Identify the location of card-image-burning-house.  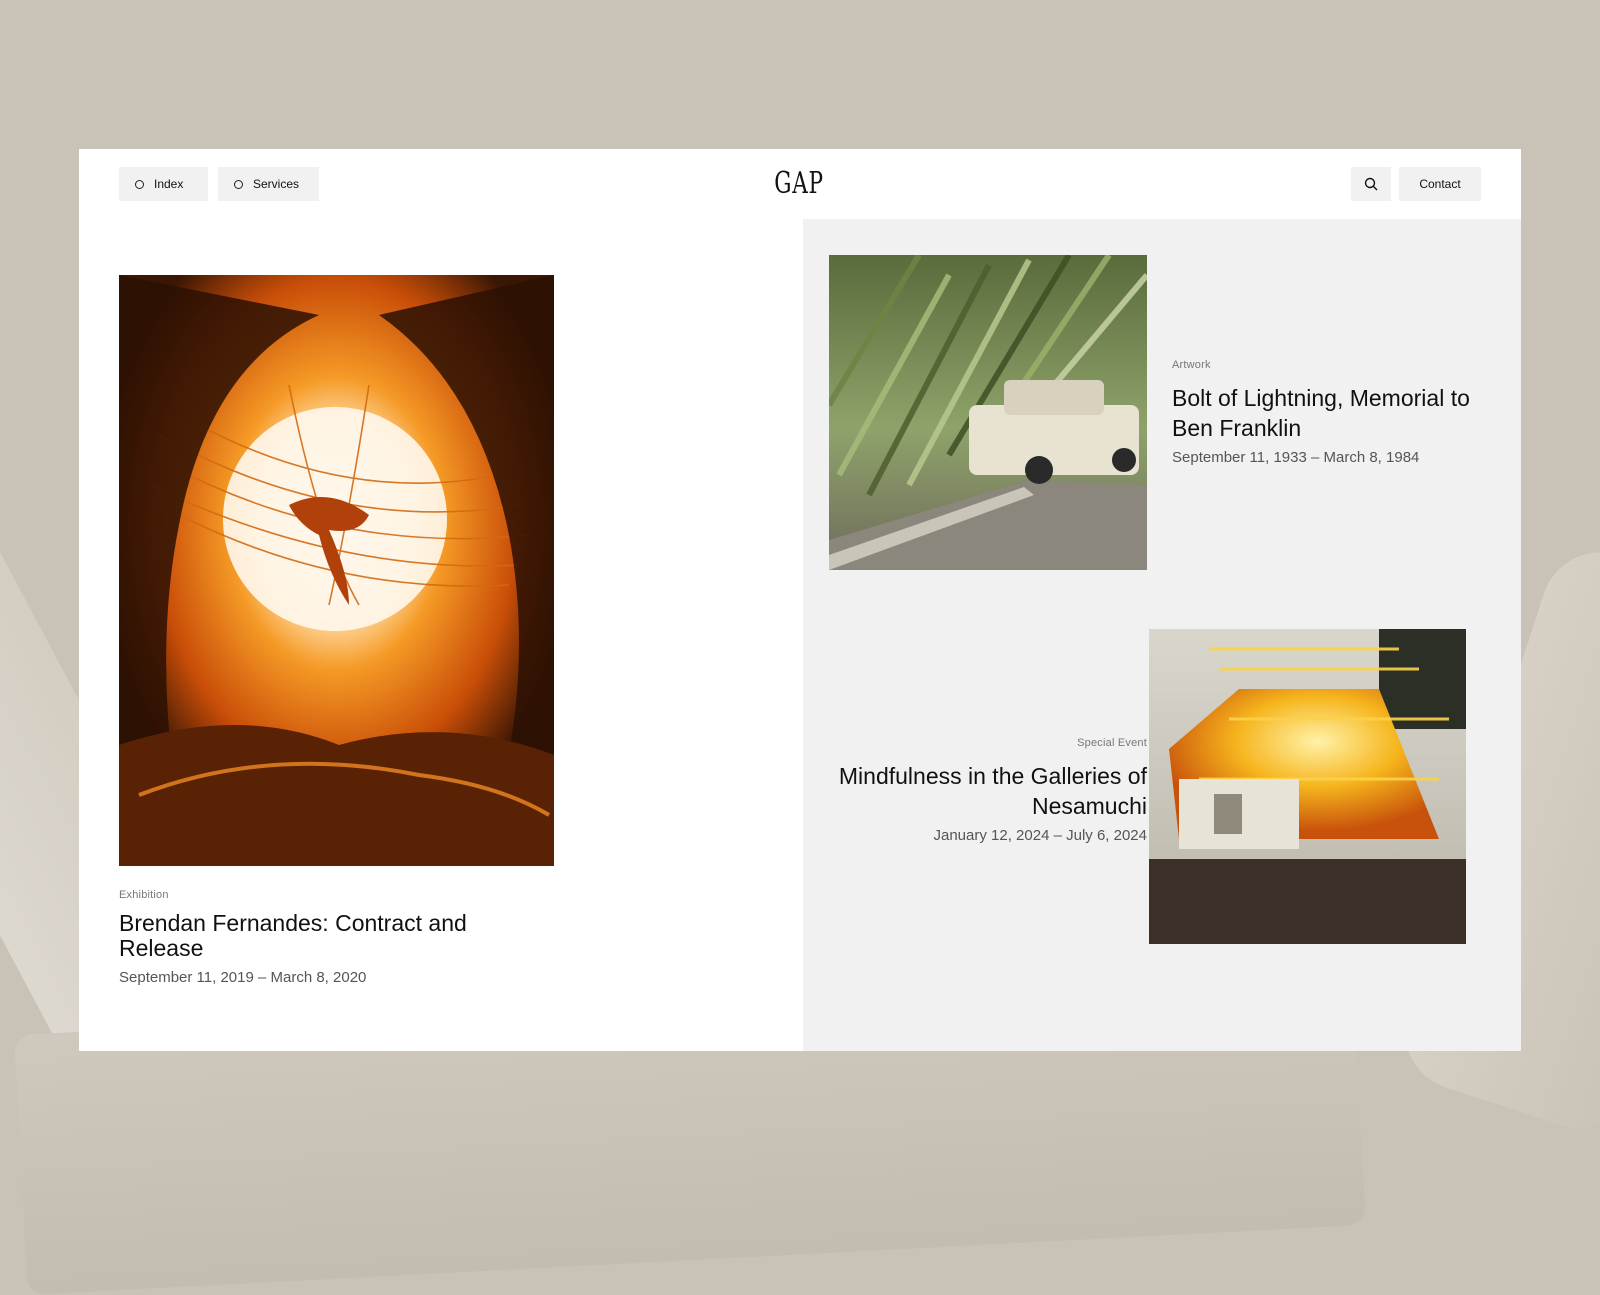
(1307, 786).